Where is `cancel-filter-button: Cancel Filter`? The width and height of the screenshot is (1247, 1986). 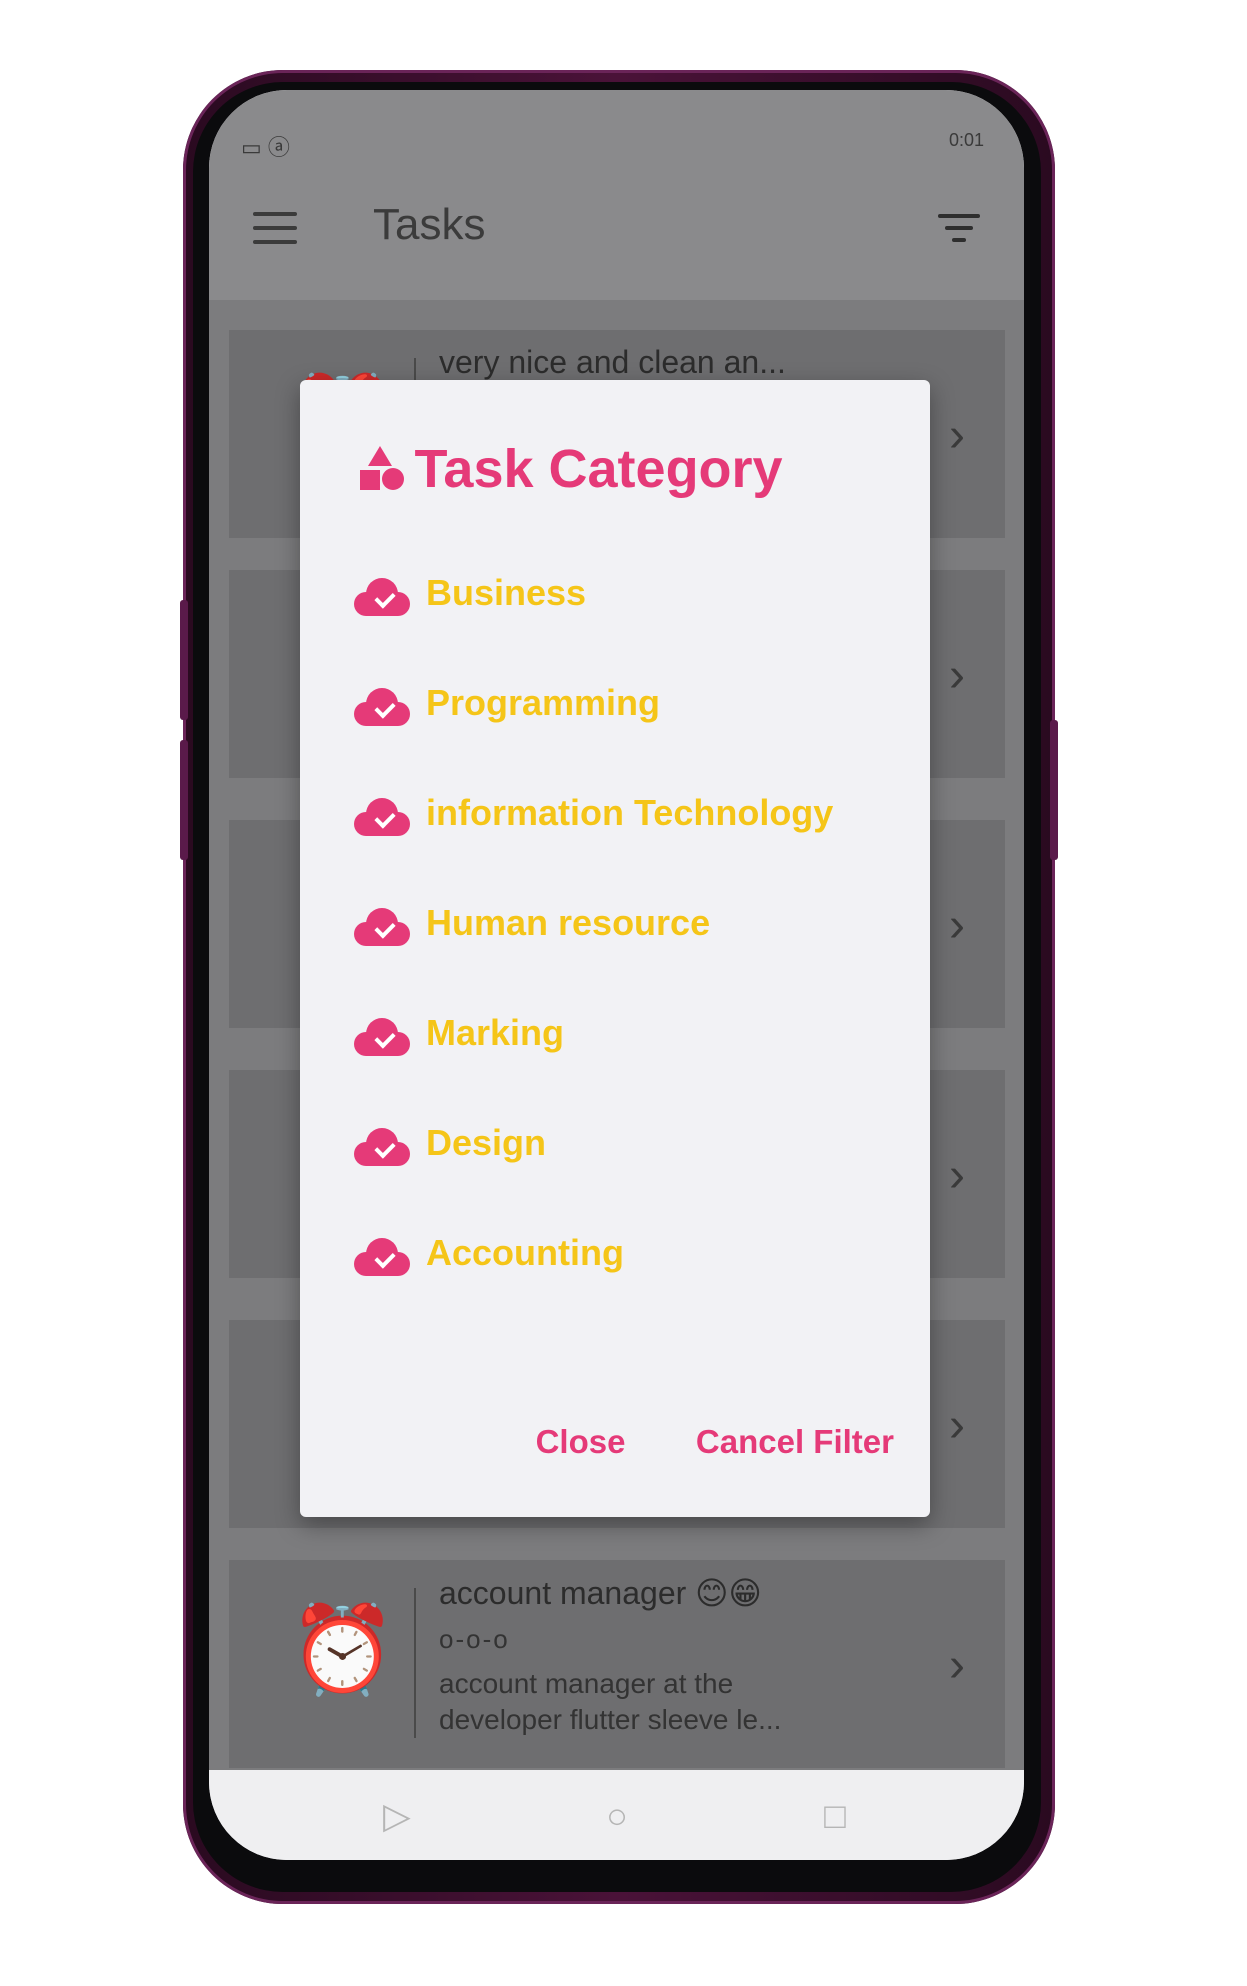
cancel-filter-button: Cancel Filter is located at coordinates (795, 1441).